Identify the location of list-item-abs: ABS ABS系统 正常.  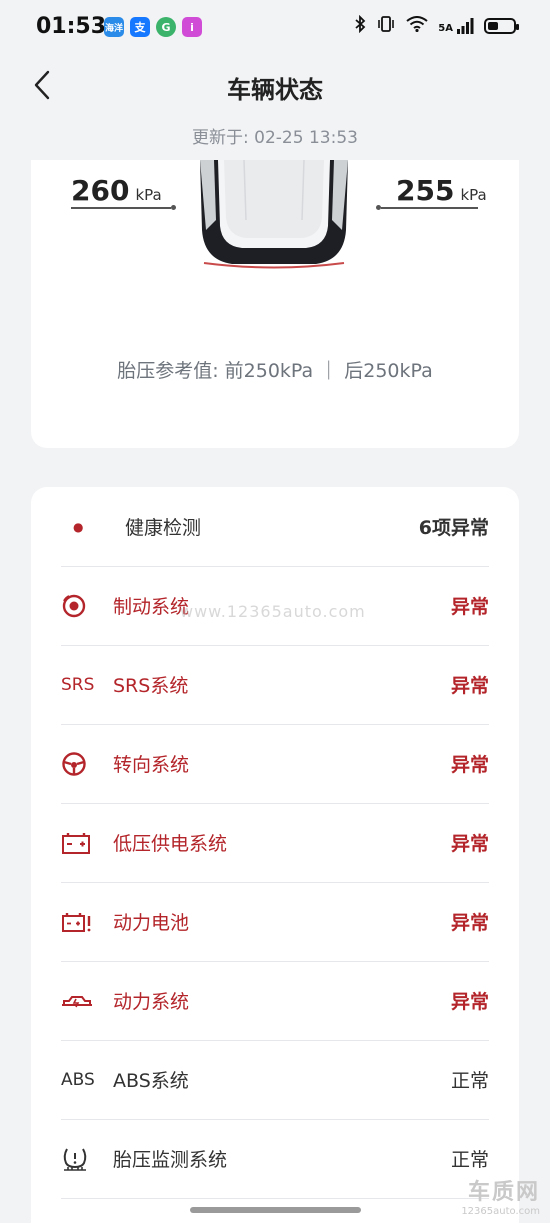
(275, 1080).